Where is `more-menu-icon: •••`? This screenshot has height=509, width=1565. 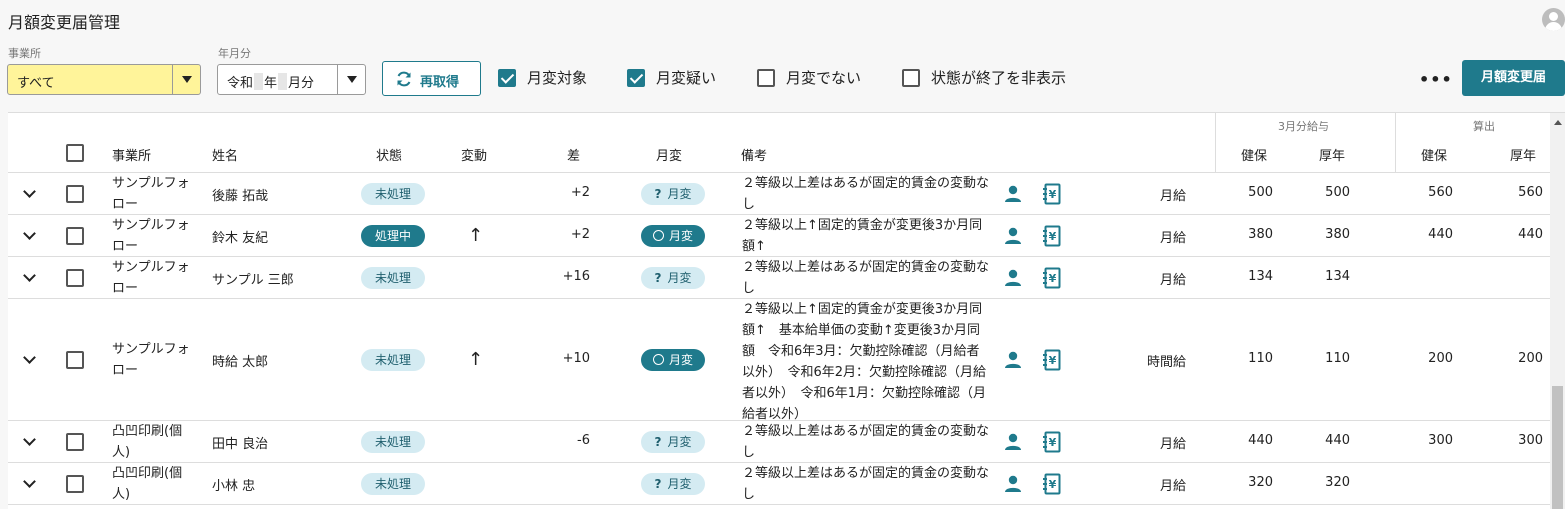 more-menu-icon: ••• is located at coordinates (1436, 79).